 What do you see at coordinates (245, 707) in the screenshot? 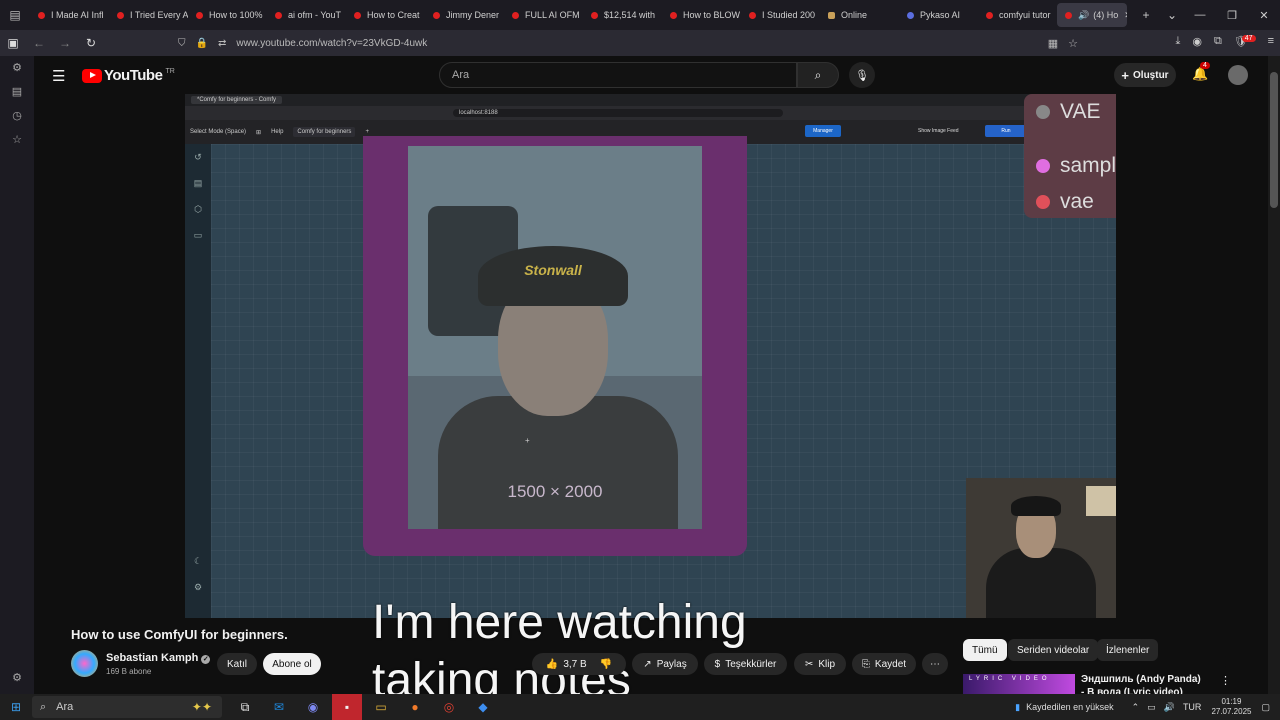
I see `task-view-icon: ⧉` at bounding box center [245, 707].